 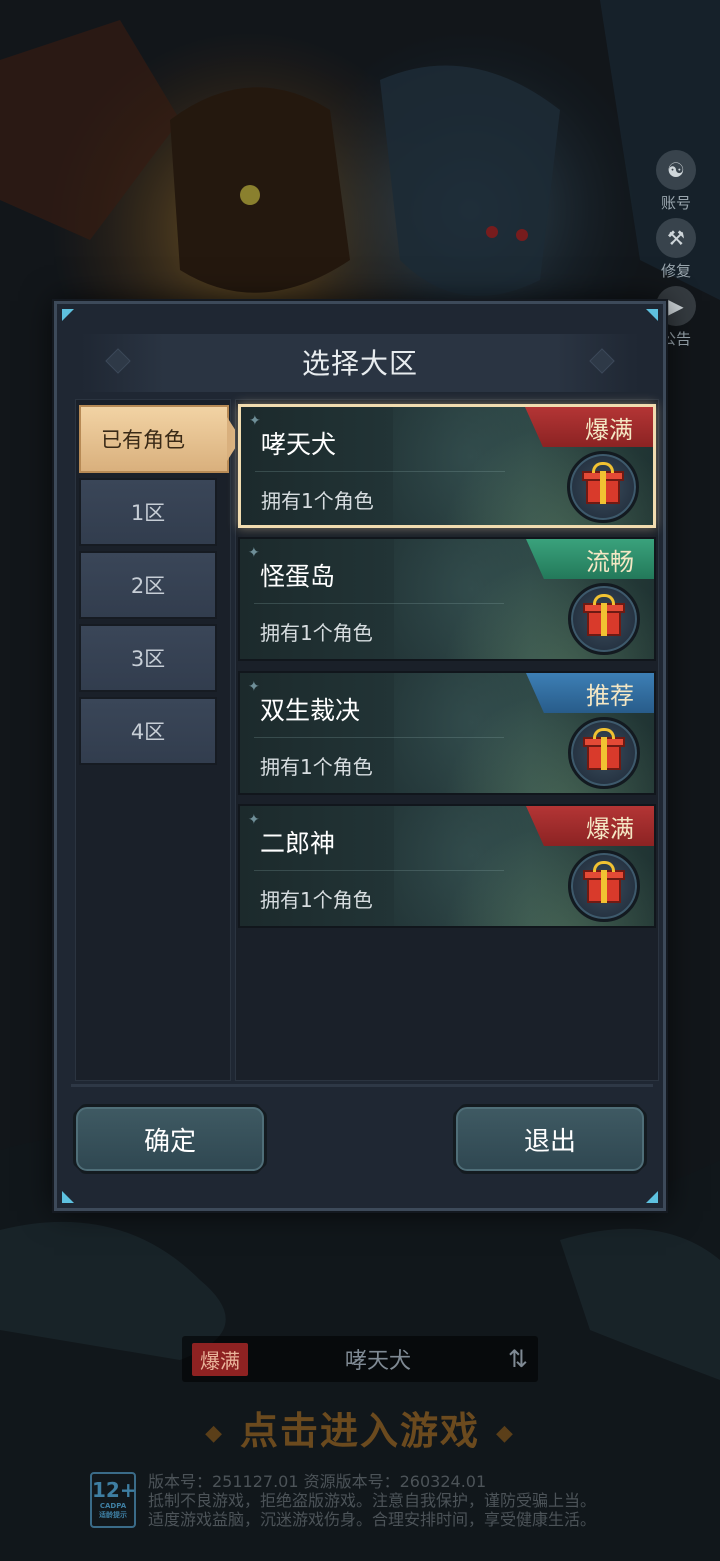 I want to click on age-rating-badge: 12+ CADPA 适龄提示, so click(x=113, y=1500).